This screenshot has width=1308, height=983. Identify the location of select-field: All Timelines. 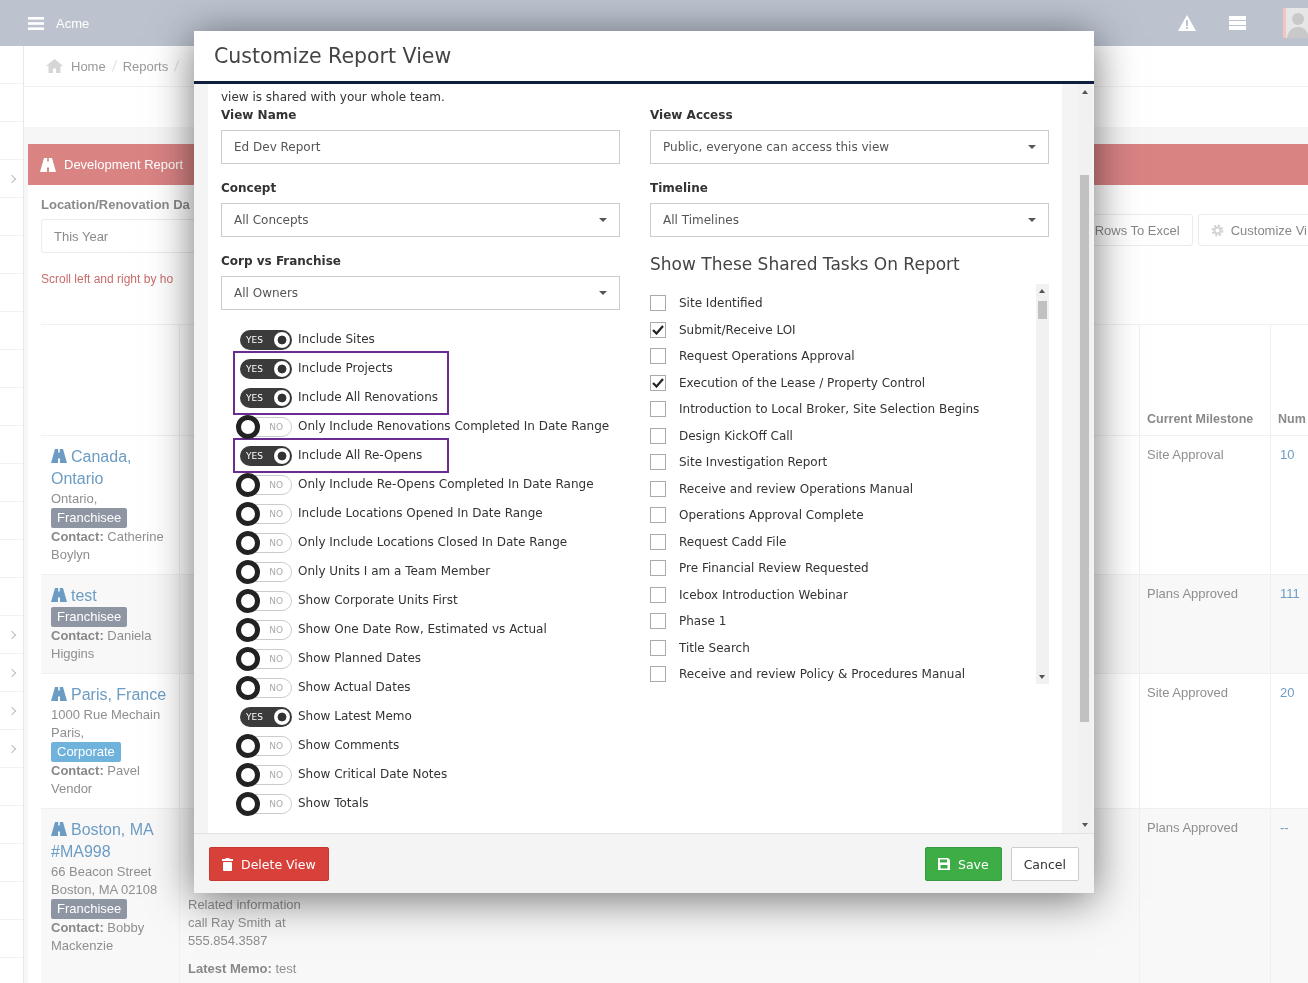
(849, 220).